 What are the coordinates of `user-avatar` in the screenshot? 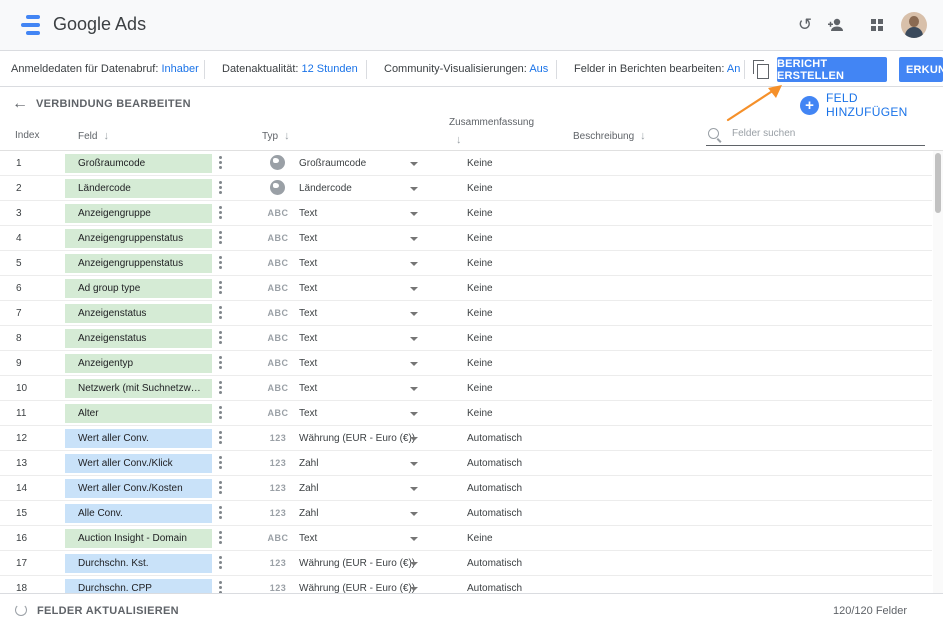 It's located at (914, 25).